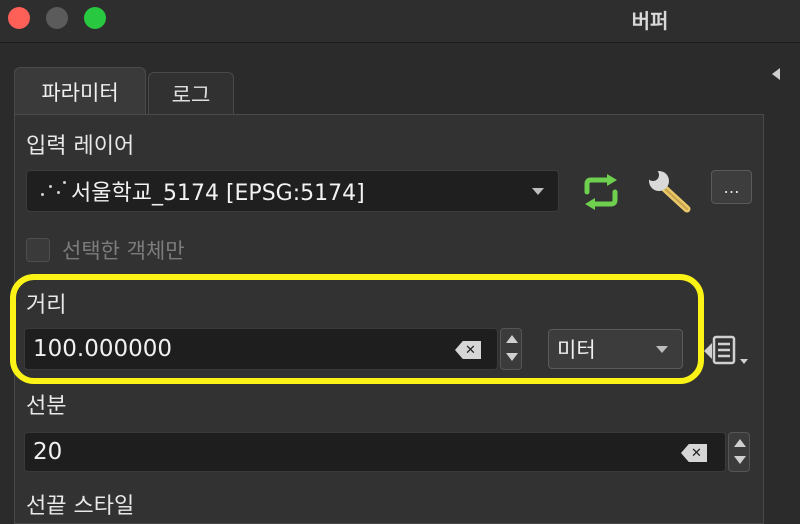  What do you see at coordinates (57, 18) in the screenshot?
I see `minimize-window-button` at bounding box center [57, 18].